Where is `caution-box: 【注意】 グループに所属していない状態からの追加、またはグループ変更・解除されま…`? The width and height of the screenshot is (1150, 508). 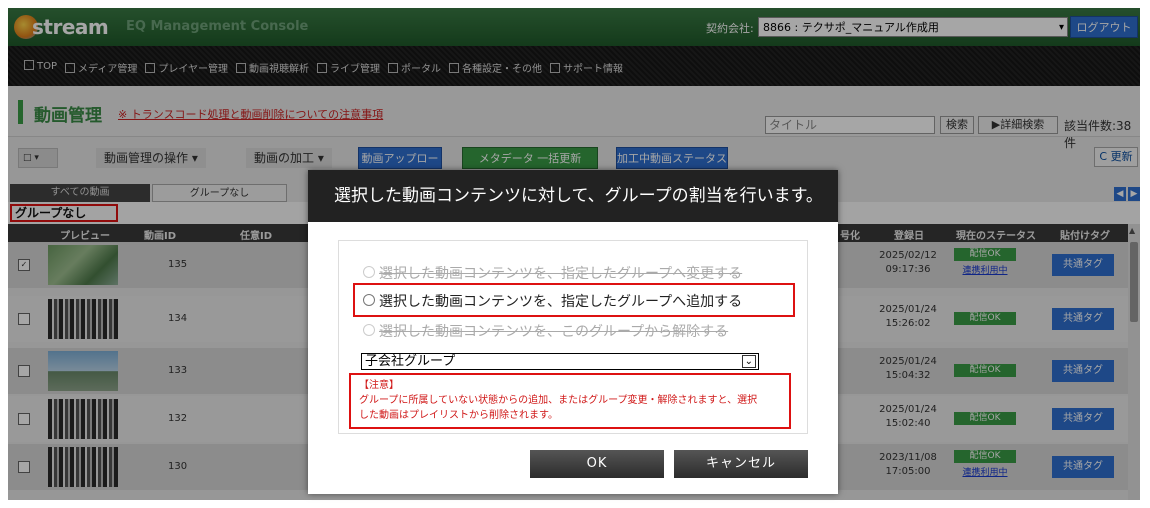
caution-box: 【注意】 グループに所属していない状態からの追加、またはグループ変更・解除されま… is located at coordinates (570, 401).